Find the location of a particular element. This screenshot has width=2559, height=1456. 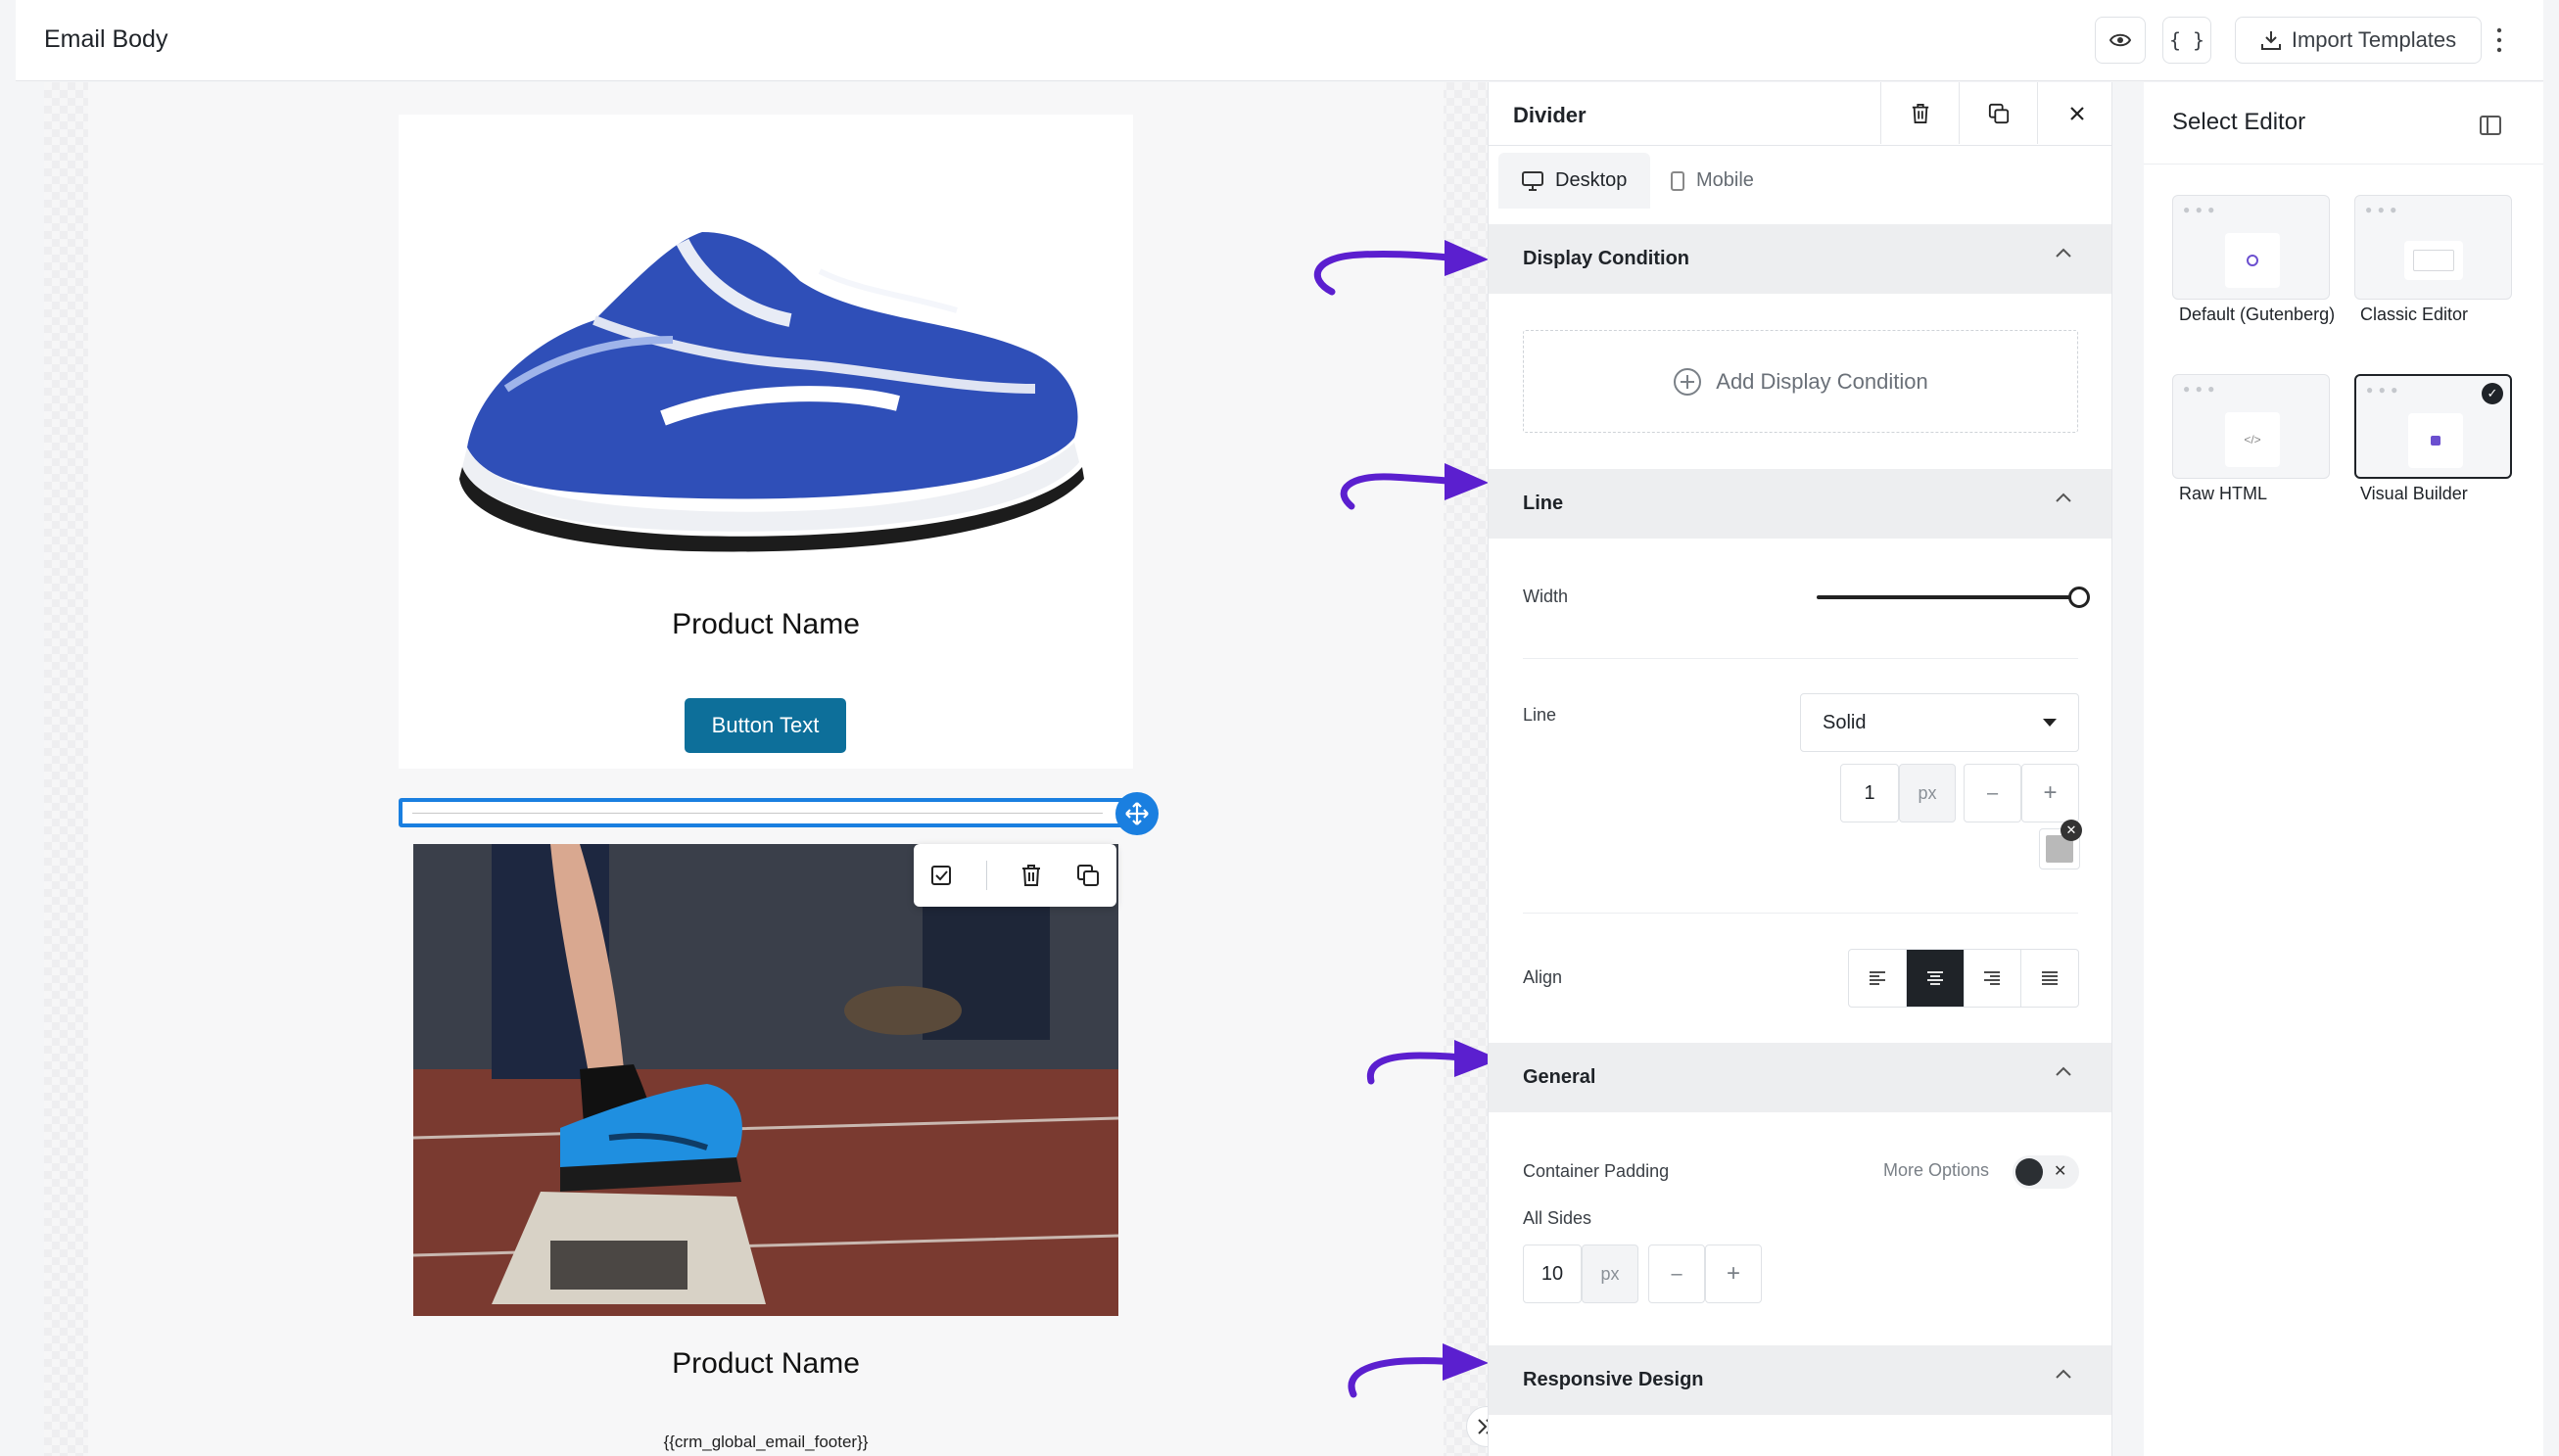

padding-unit: px is located at coordinates (1610, 1274).